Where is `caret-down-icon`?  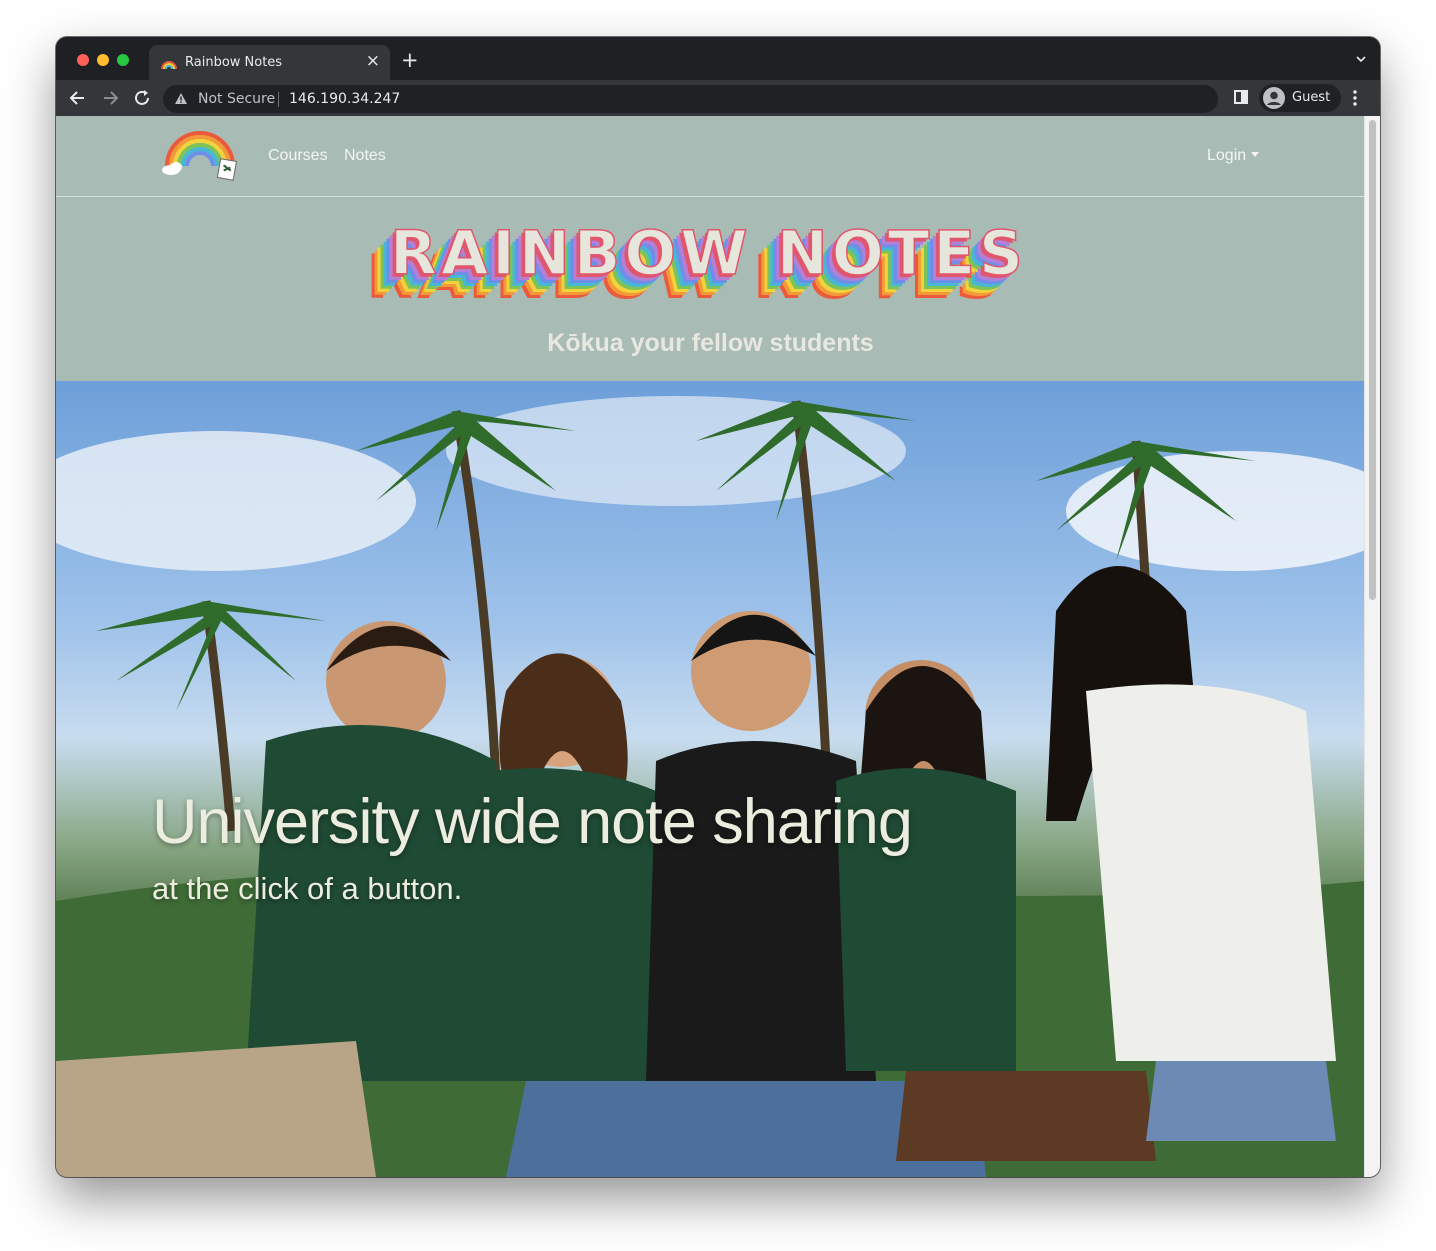 caret-down-icon is located at coordinates (1255, 154).